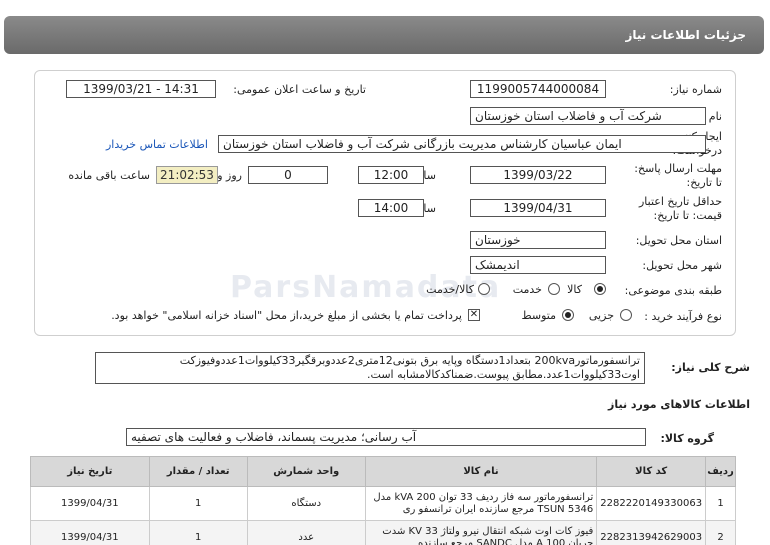  Describe the element at coordinates (678, 168) in the screenshot. I see `reply-deadline-label-1: مهلت ارسال پاسخ:` at that location.